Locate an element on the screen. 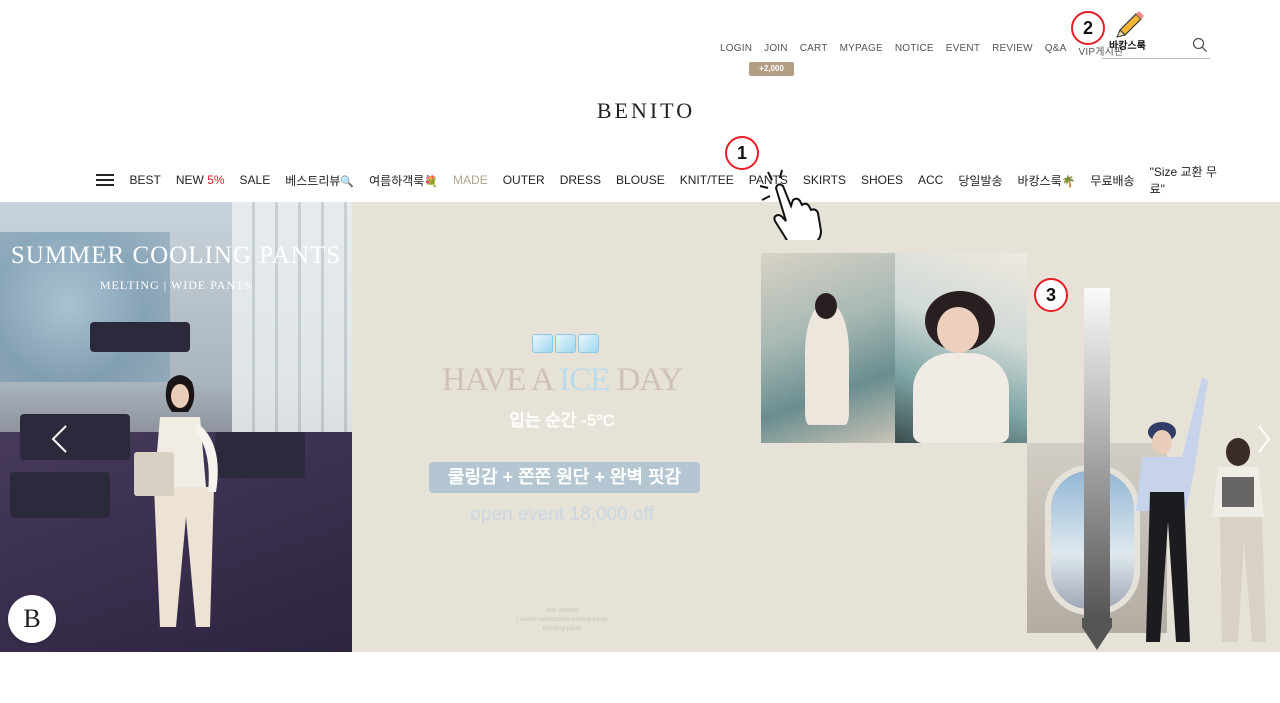 Image resolution: width=1280 pixels, height=703 pixels. hamburger-menu-icon is located at coordinates (105, 180).